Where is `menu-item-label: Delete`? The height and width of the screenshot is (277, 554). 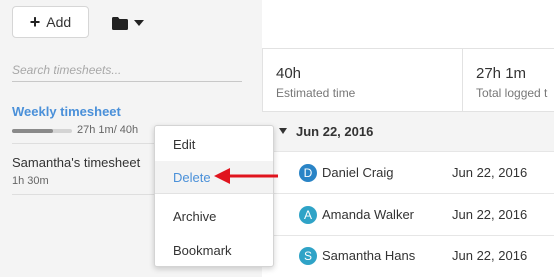
menu-item-label: Delete is located at coordinates (192, 177).